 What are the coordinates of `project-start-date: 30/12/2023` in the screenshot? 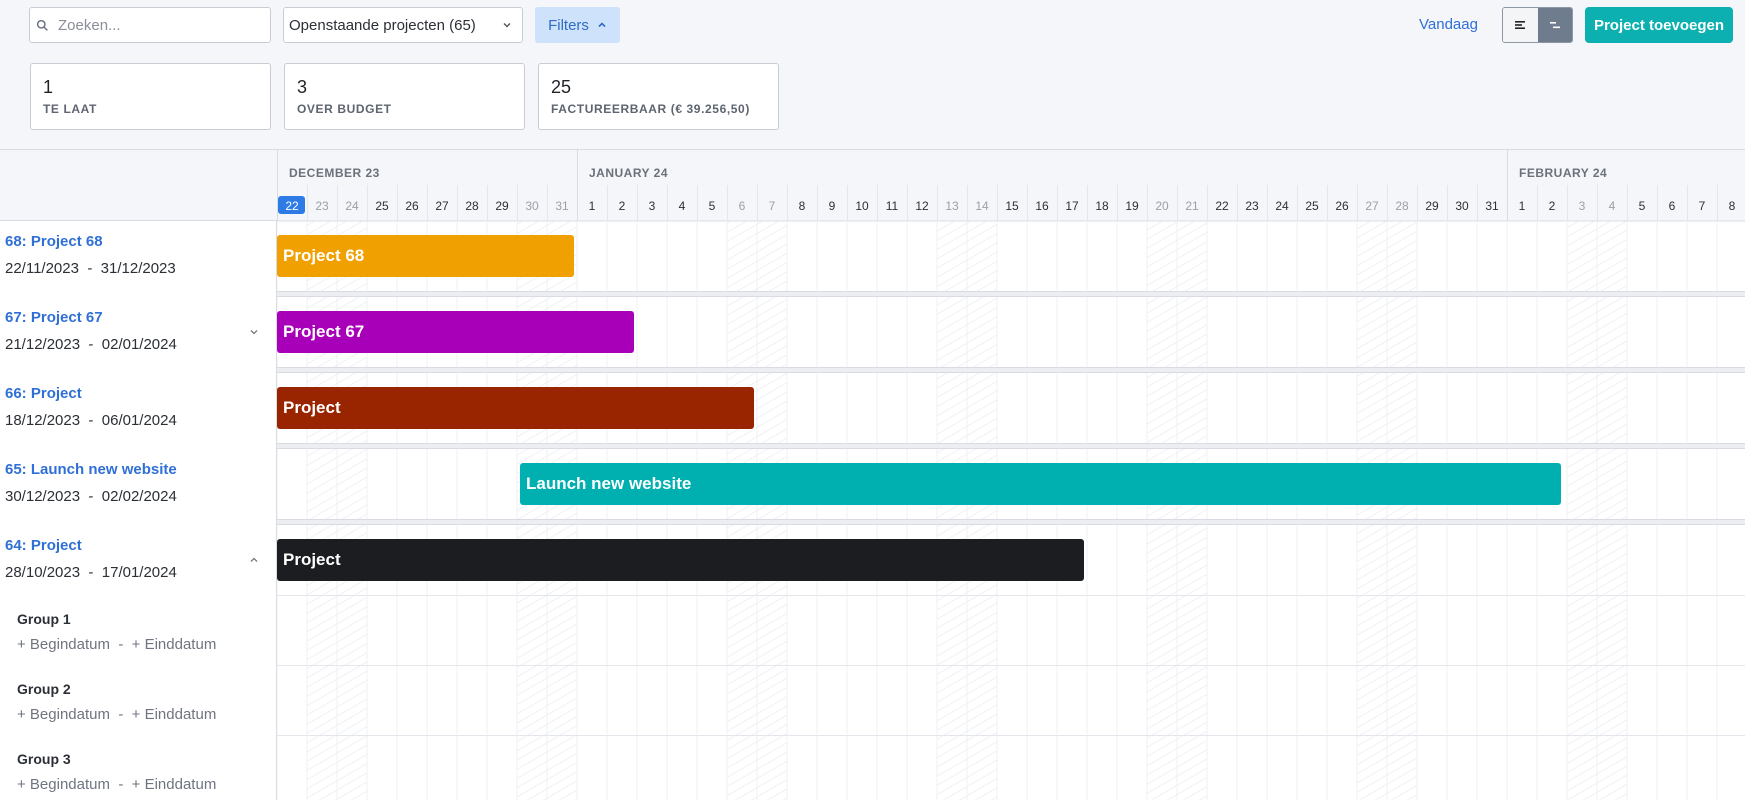 It's located at (42, 496).